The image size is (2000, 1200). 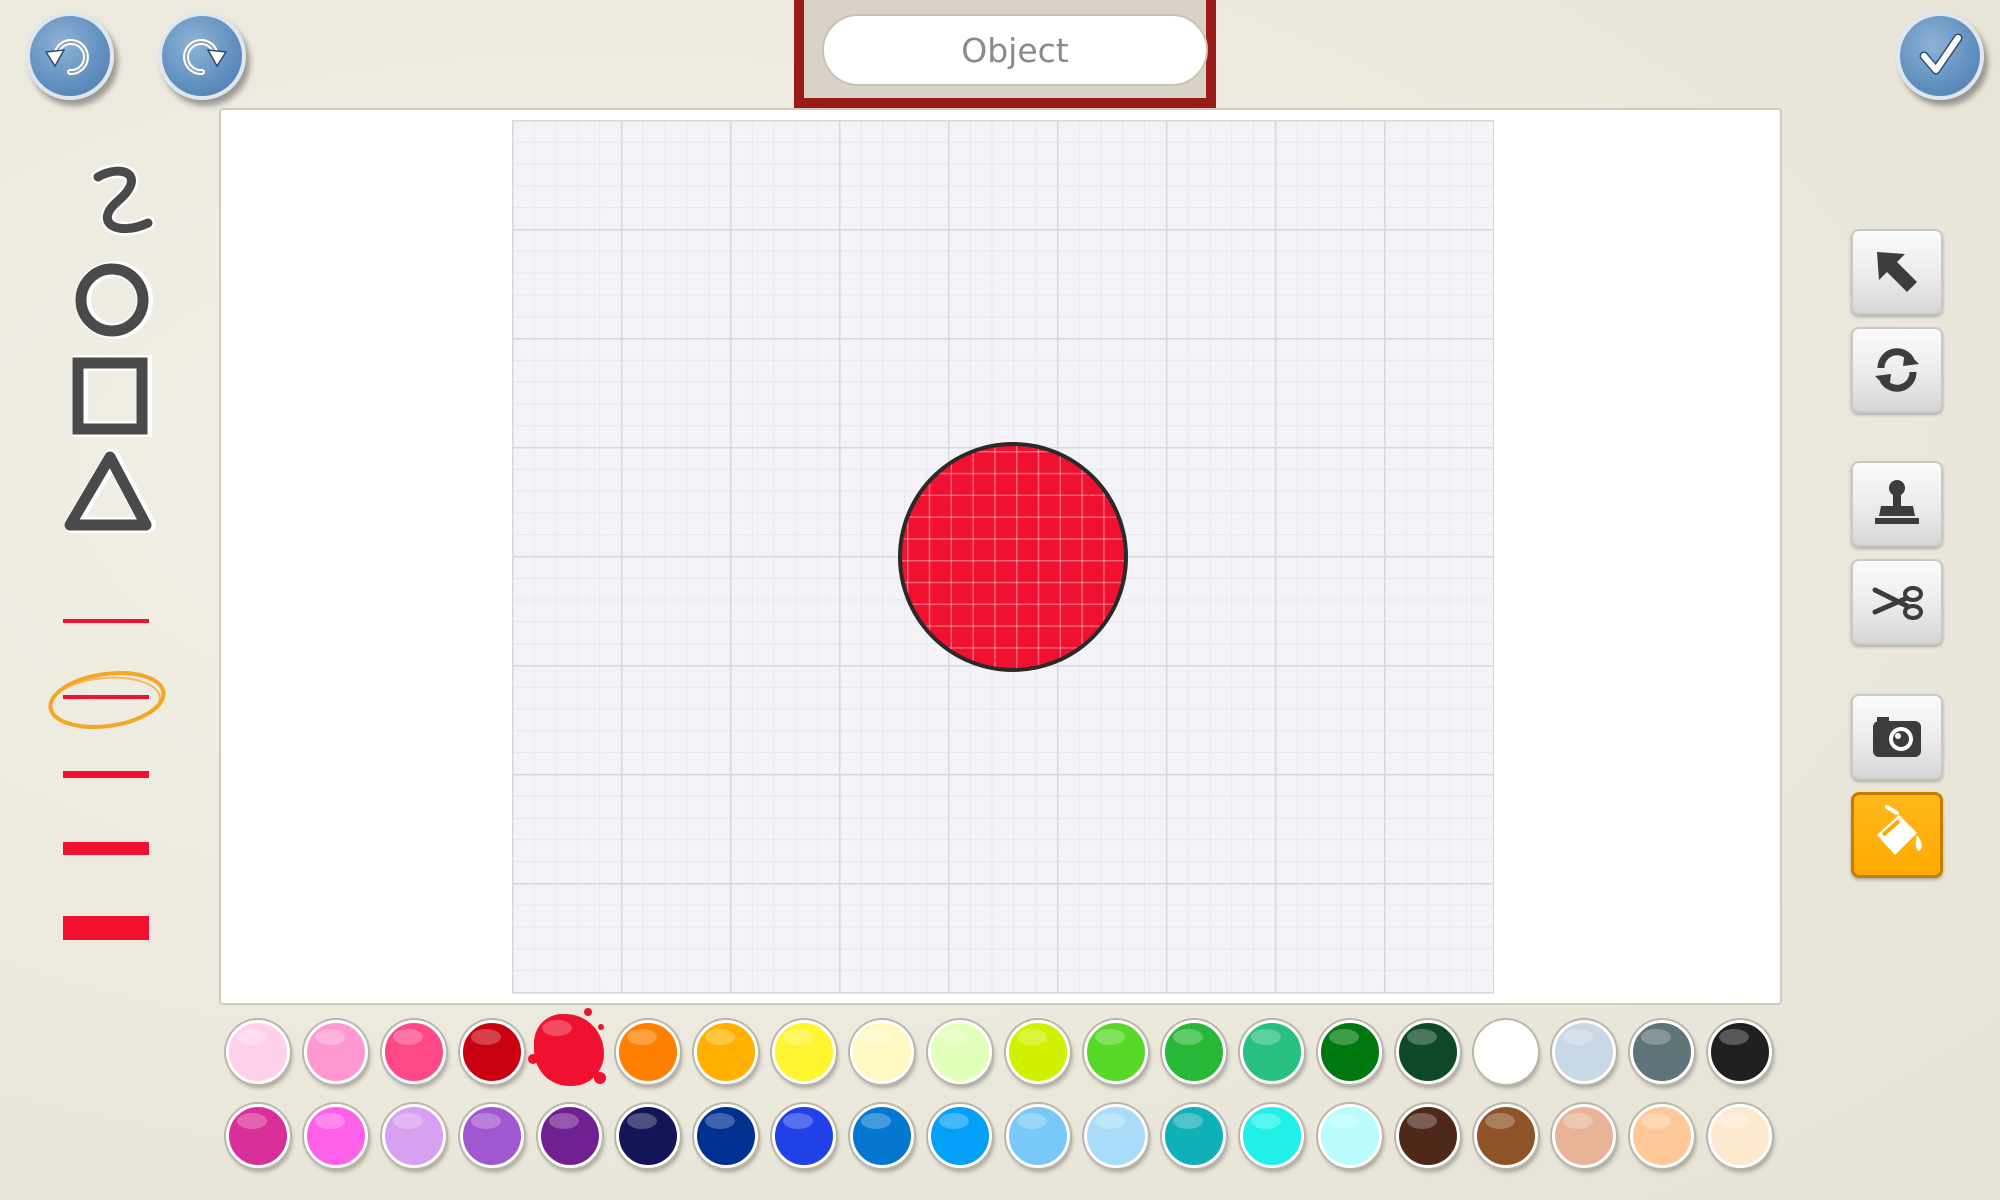 I want to click on redo-icon, so click(x=205, y=57).